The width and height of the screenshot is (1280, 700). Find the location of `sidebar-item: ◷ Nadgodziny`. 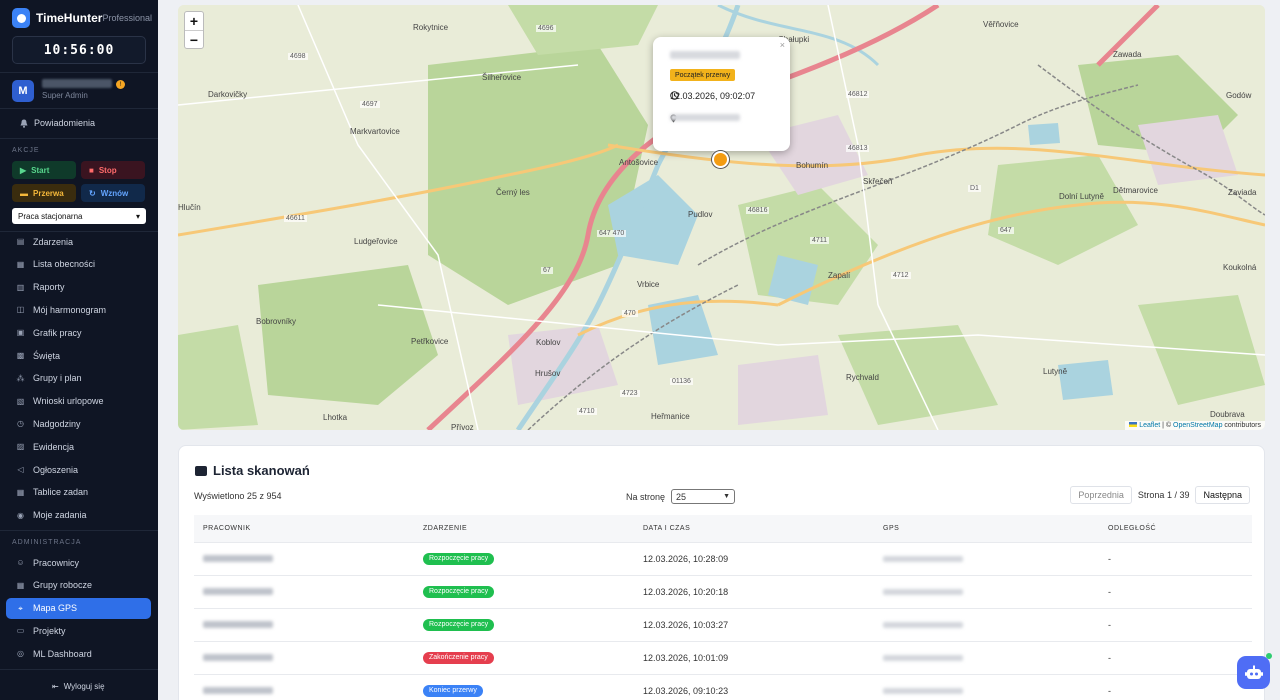

sidebar-item: ◷ Nadgodziny is located at coordinates (78, 423).